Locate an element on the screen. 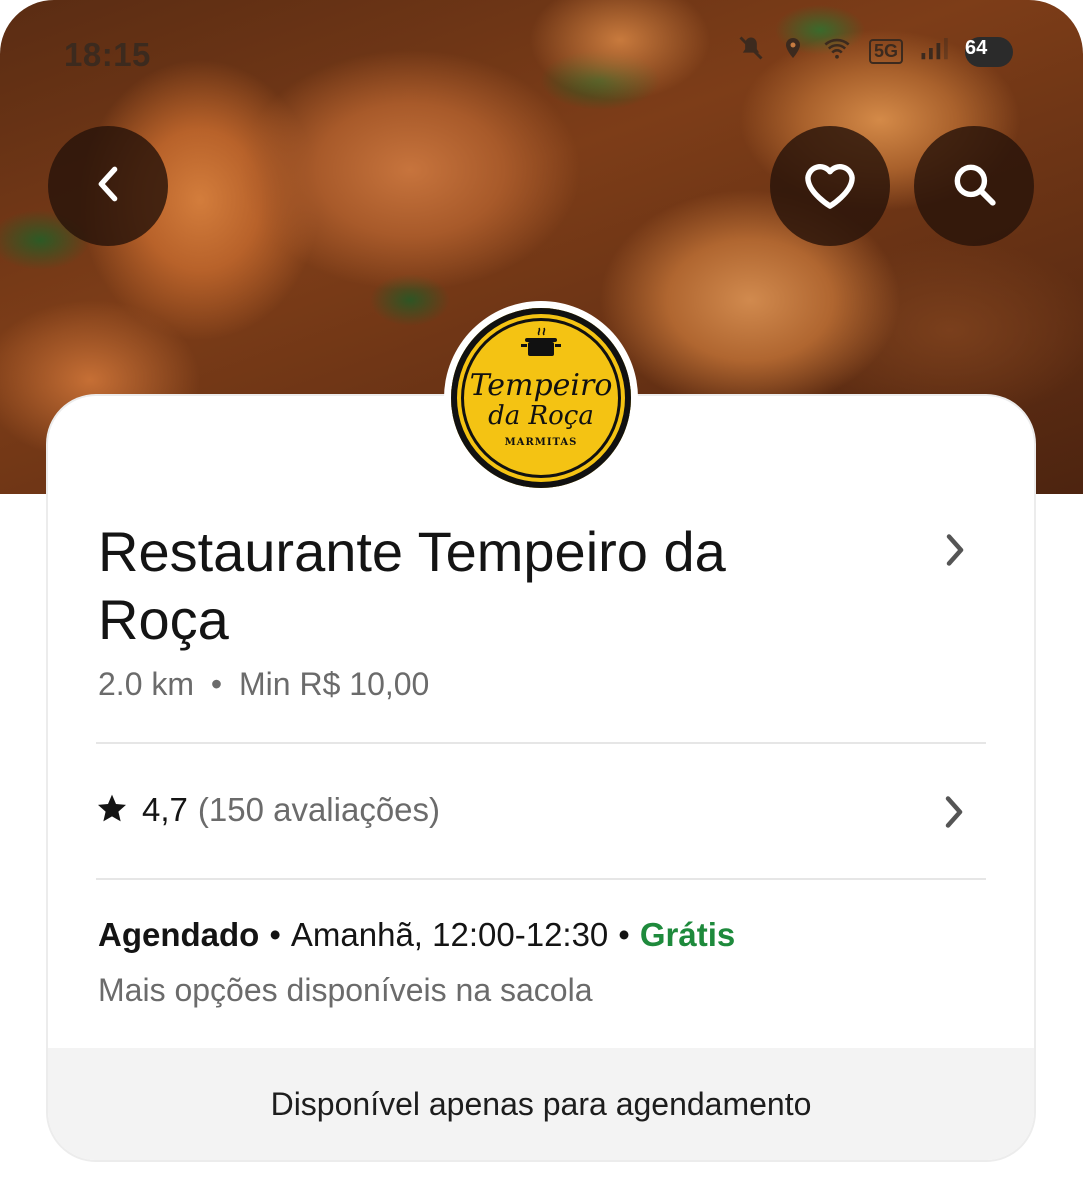 Image resolution: width=1083 pixels, height=1200 pixels. rating-row: 4,7 (150 avaliações) is located at coordinates (541, 810).